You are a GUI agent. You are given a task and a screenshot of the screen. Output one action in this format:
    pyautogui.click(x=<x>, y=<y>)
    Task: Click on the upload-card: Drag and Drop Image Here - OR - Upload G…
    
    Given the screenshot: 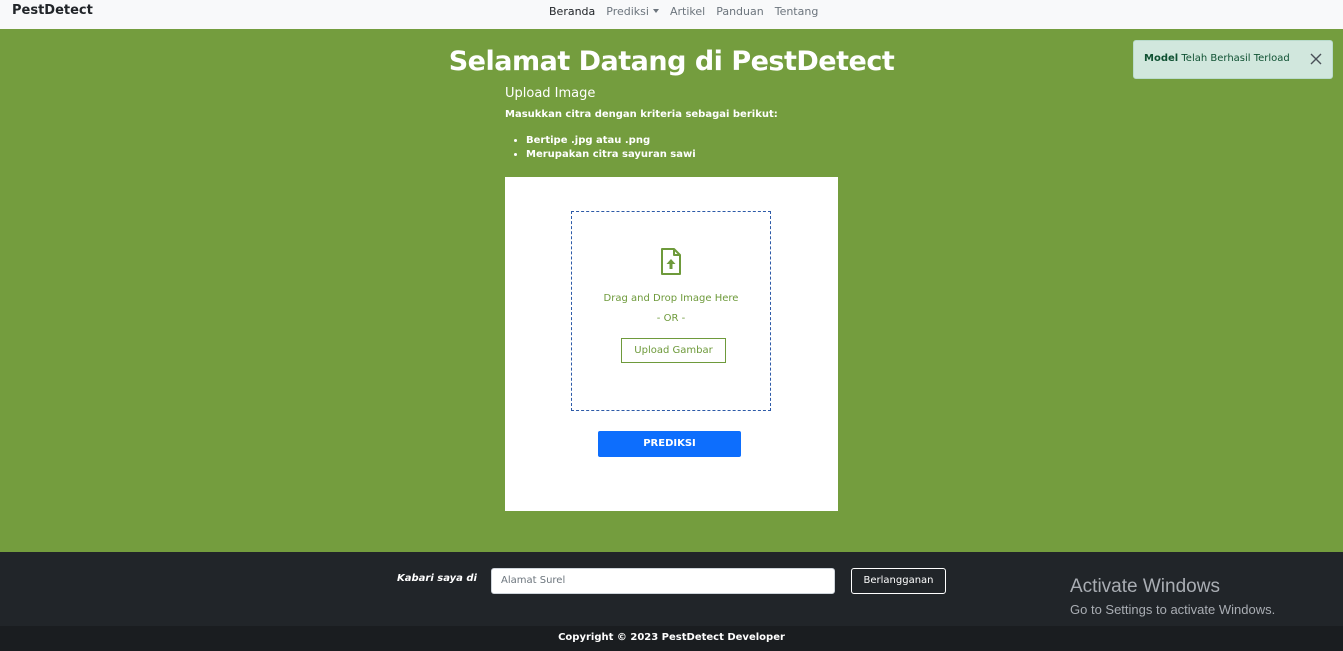 What is the action you would take?
    pyautogui.click(x=671, y=344)
    